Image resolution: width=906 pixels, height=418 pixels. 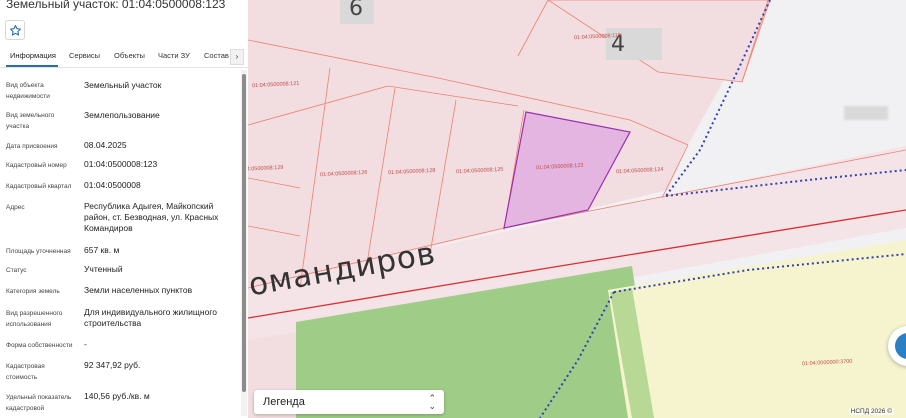 What do you see at coordinates (216, 55) in the screenshot?
I see `tab-composition: Состав` at bounding box center [216, 55].